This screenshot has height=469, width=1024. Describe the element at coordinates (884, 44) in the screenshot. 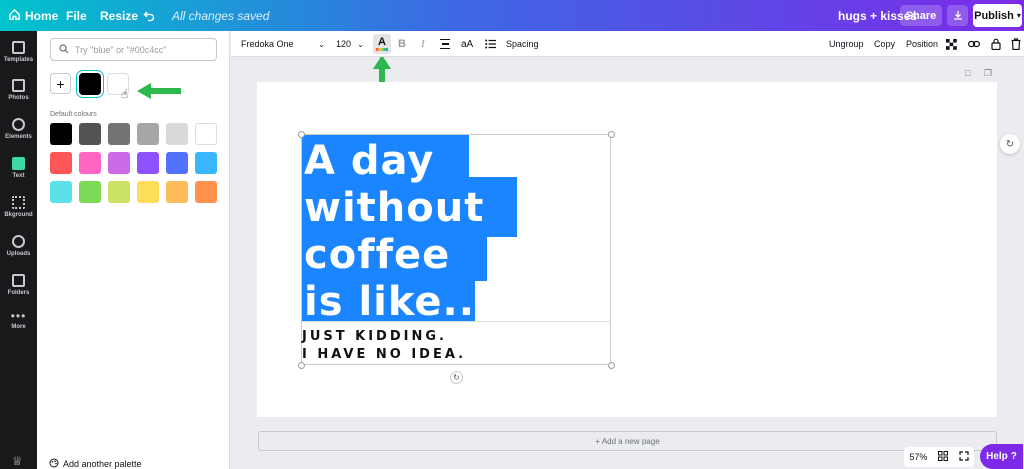

I see `copy-button: Copy` at that location.